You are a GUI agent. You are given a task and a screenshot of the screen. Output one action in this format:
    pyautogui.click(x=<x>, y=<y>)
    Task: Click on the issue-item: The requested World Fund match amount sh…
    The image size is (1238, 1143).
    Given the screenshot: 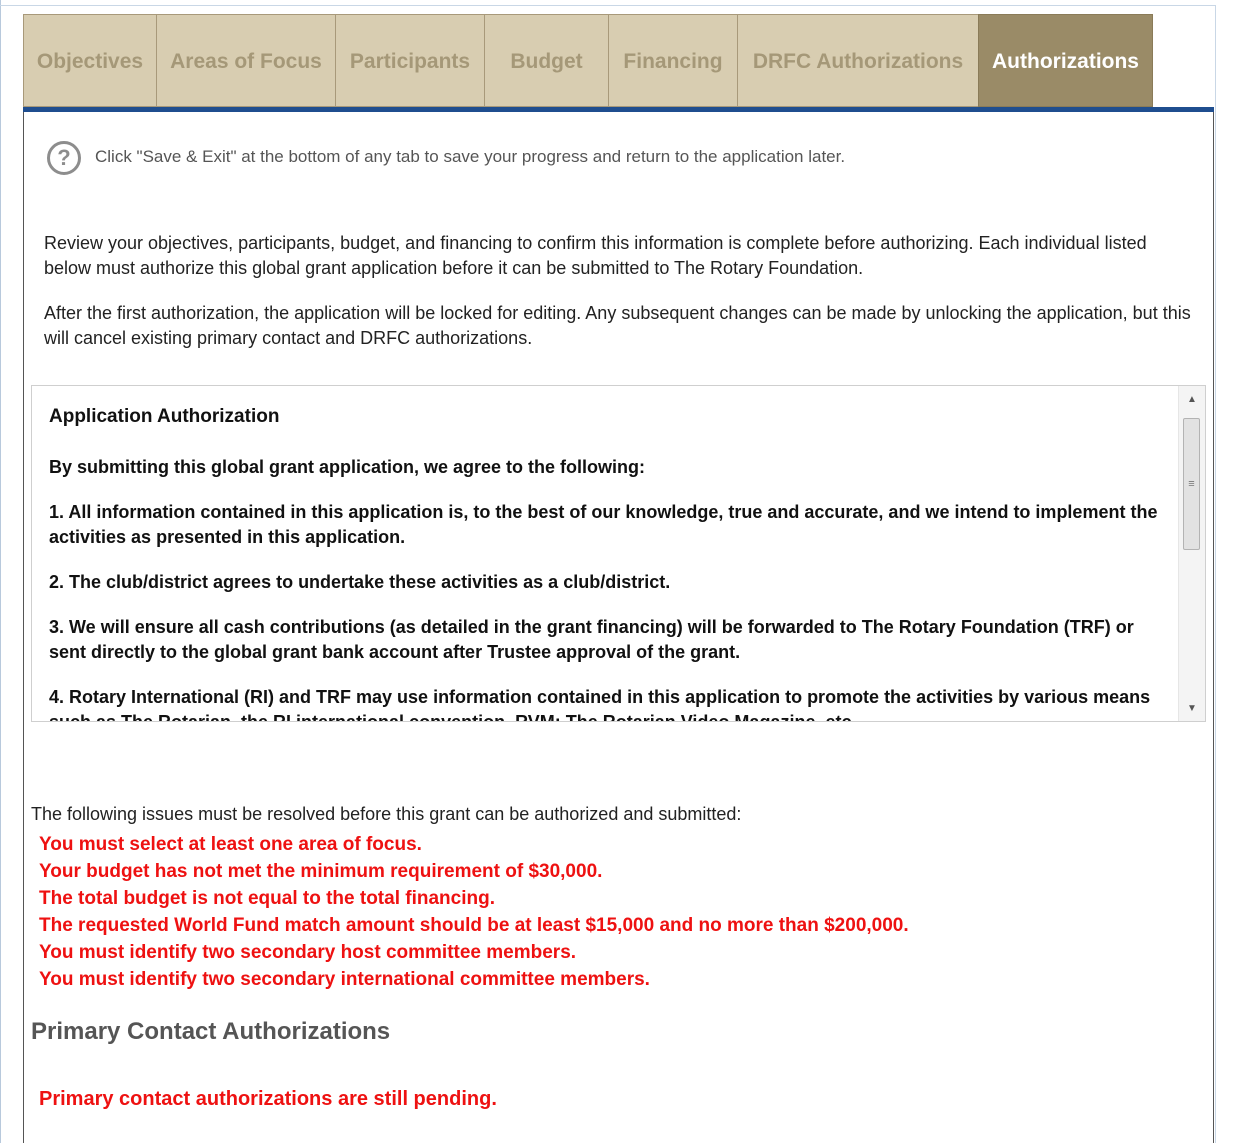 What is the action you would take?
    pyautogui.click(x=474, y=925)
    